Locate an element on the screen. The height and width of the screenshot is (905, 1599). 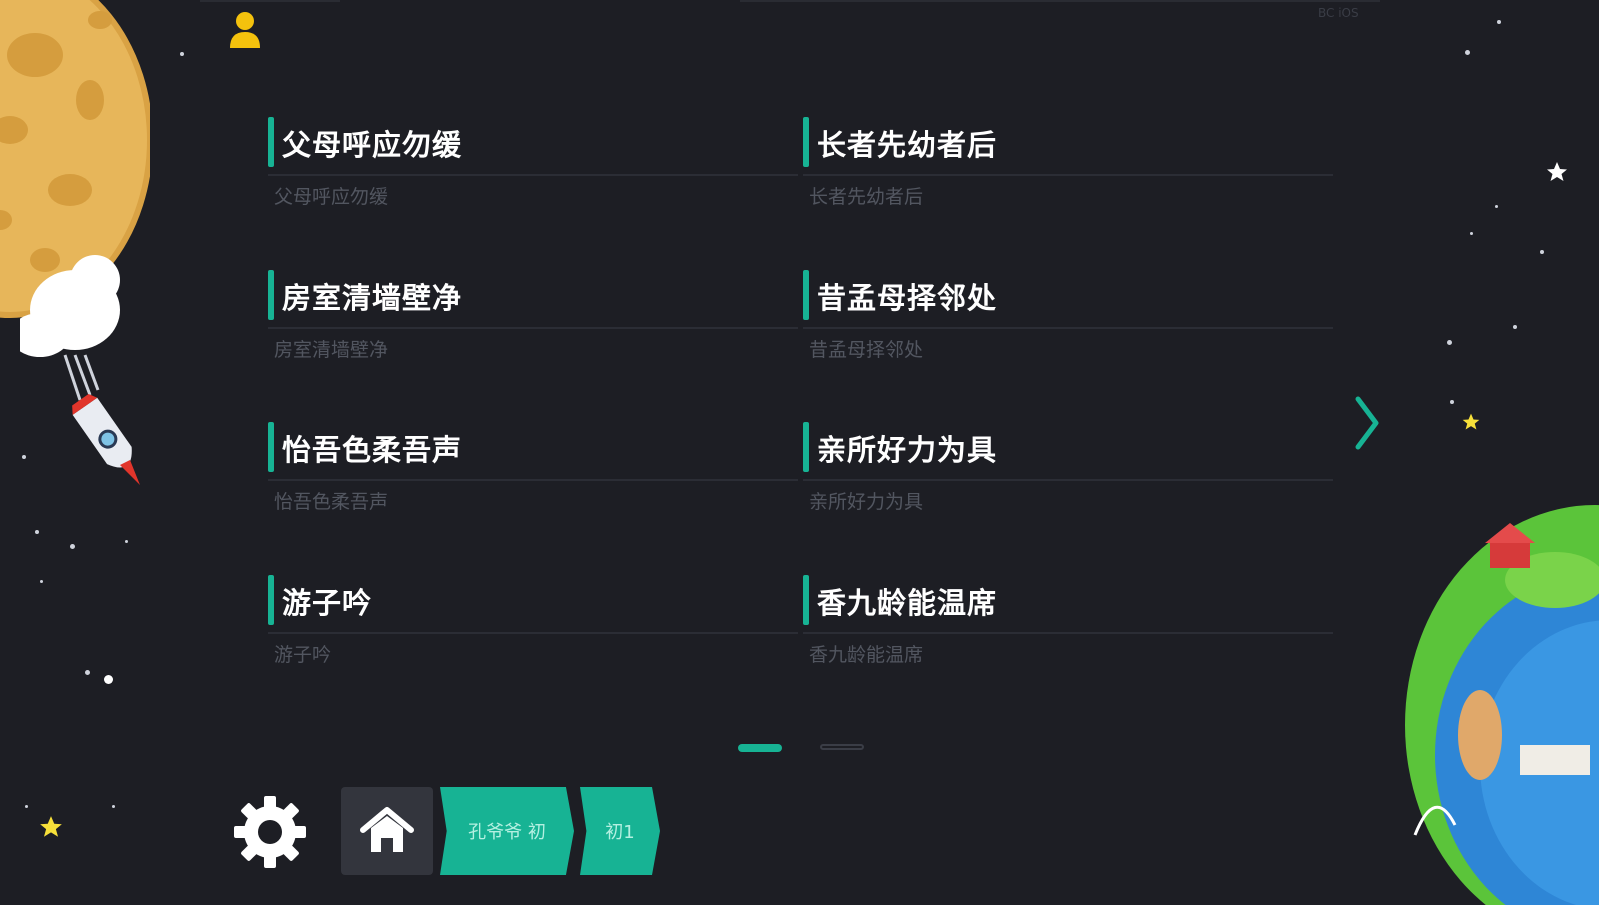
lesson-item: 房室清墙壁净 房室清墙壁净 is located at coordinates (535, 320).